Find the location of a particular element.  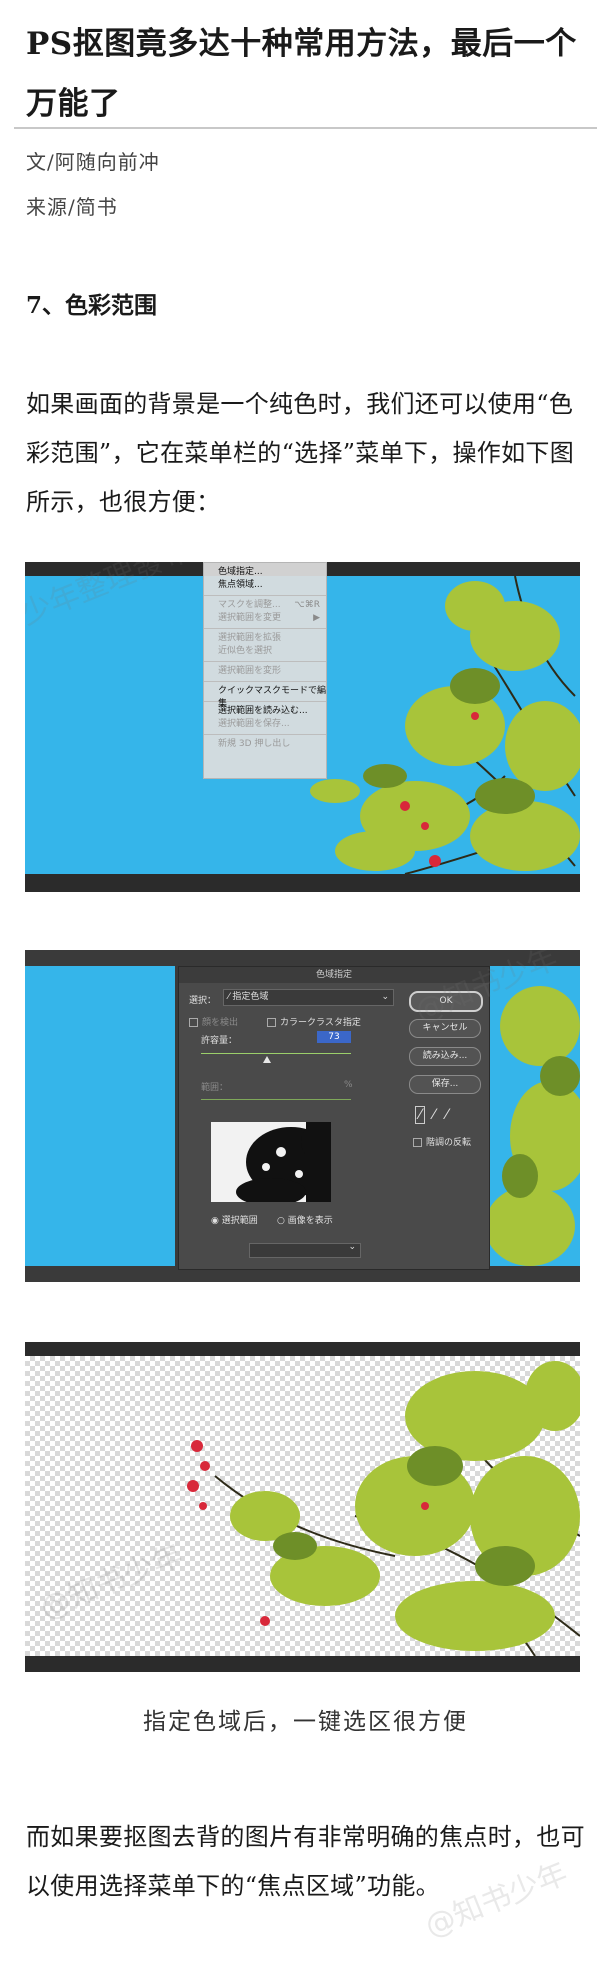

fuzziness-slider-handle is located at coordinates (267, 1059).